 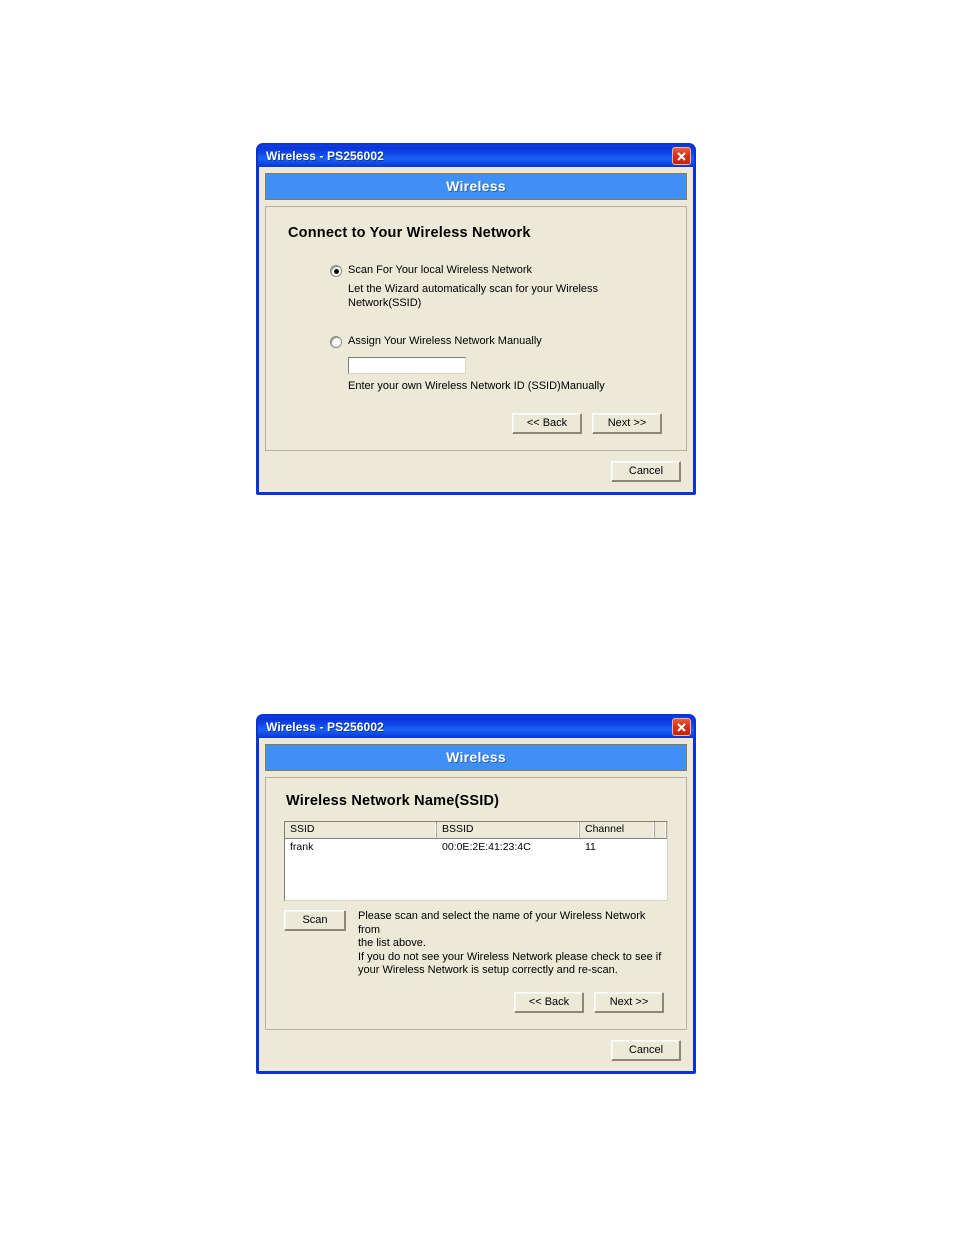 What do you see at coordinates (473, 1002) in the screenshot?
I see `wizard-nav-buttons-2: << Back Next >>` at bounding box center [473, 1002].